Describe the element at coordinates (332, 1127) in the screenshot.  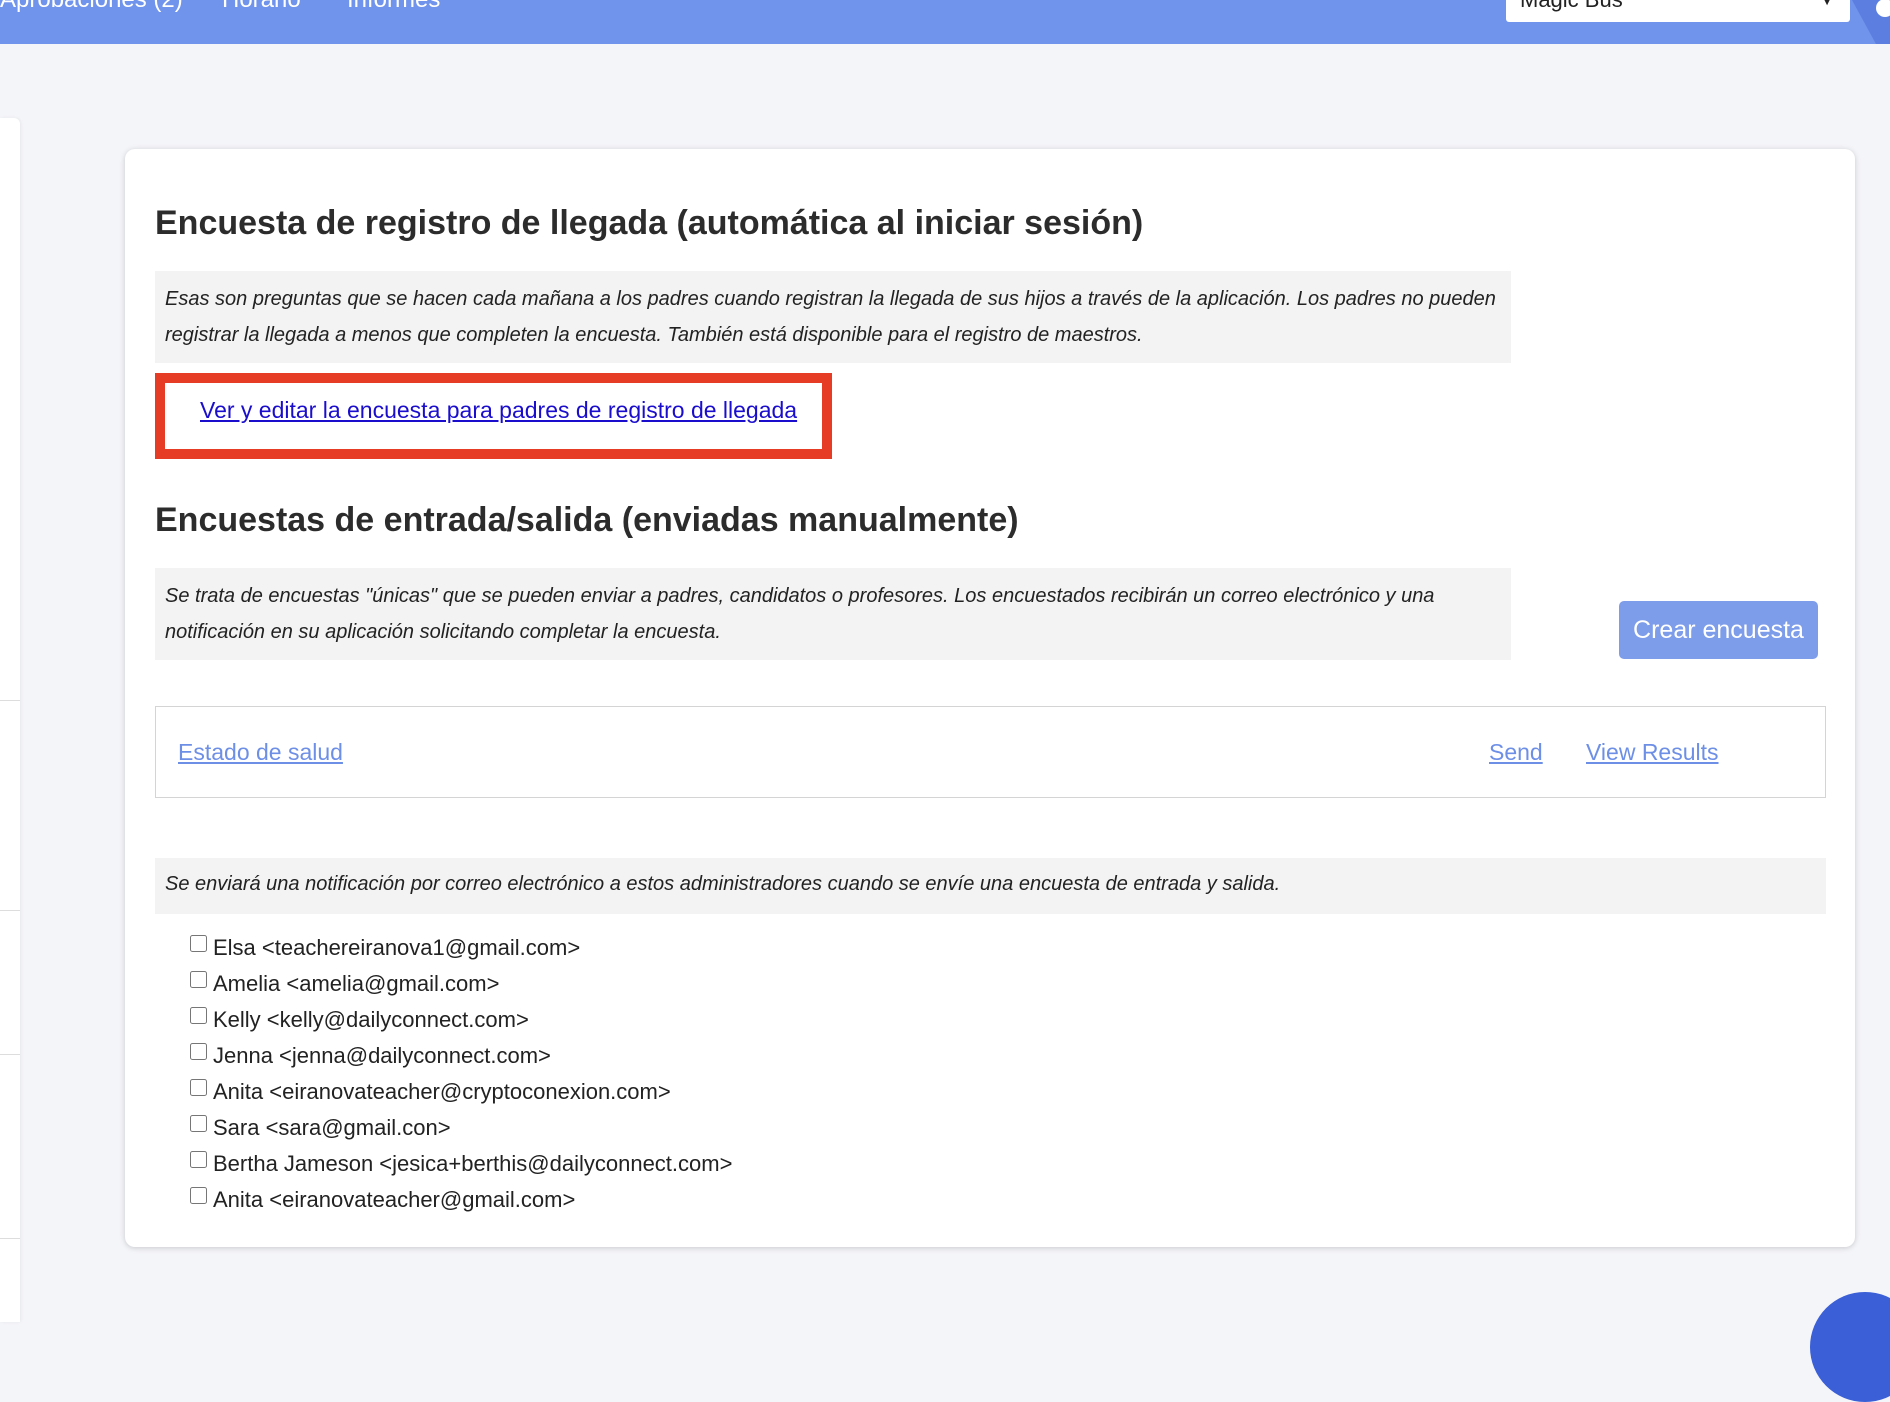
I see `admin-label: Sara <sara@gmail.con>` at that location.